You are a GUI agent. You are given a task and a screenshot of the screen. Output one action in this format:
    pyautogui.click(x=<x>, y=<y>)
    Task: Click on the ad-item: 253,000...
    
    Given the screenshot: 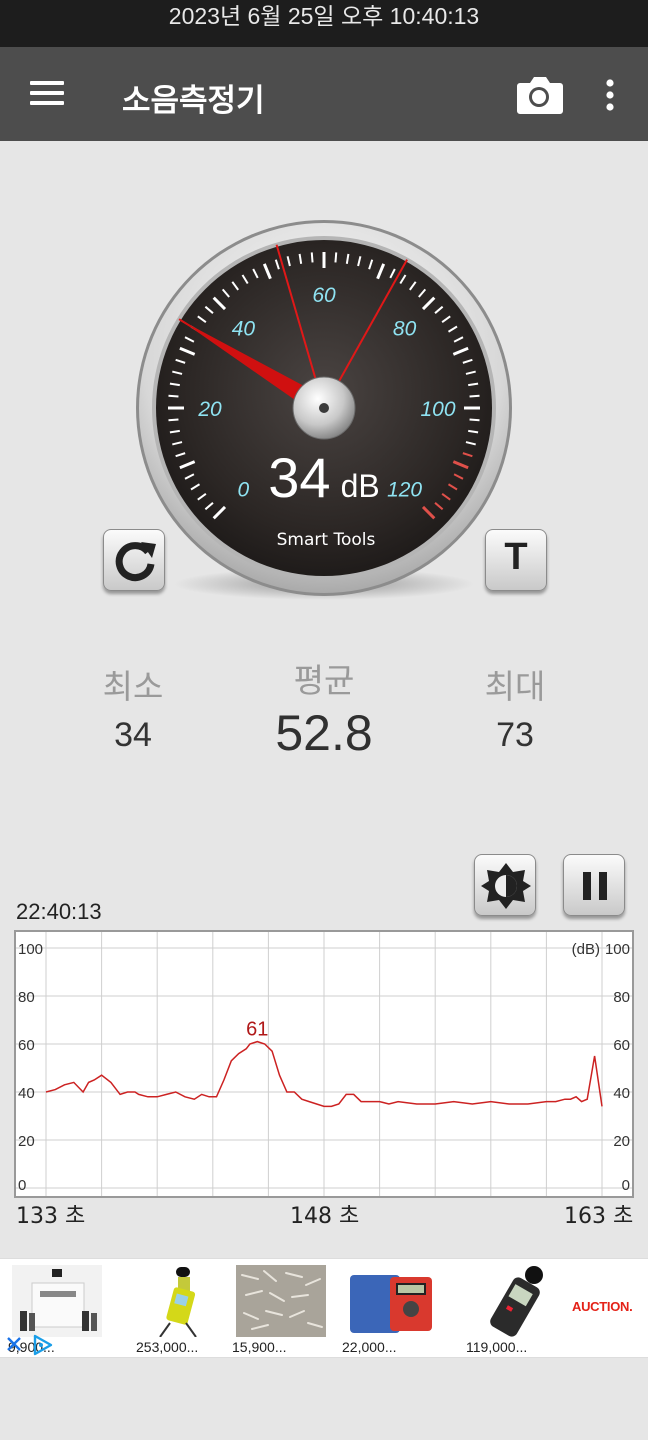 What is the action you would take?
    pyautogui.click(x=184, y=1310)
    